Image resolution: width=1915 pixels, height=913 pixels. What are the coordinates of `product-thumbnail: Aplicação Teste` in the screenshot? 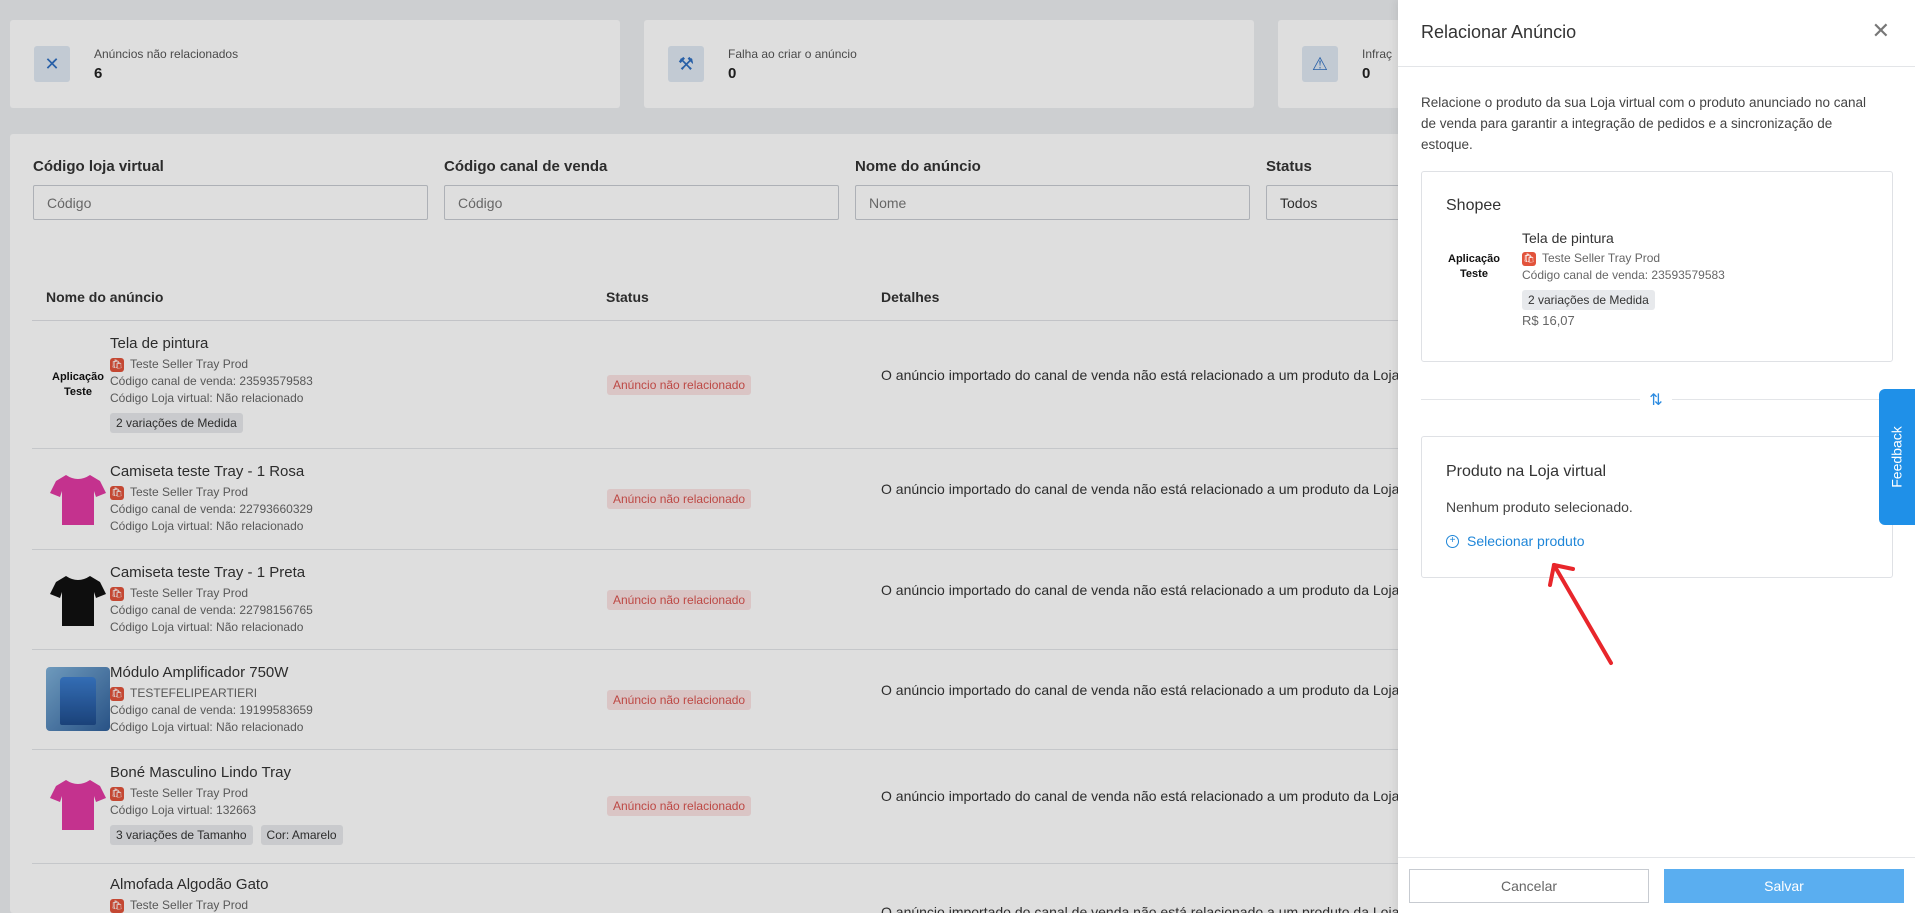 It's located at (1474, 266).